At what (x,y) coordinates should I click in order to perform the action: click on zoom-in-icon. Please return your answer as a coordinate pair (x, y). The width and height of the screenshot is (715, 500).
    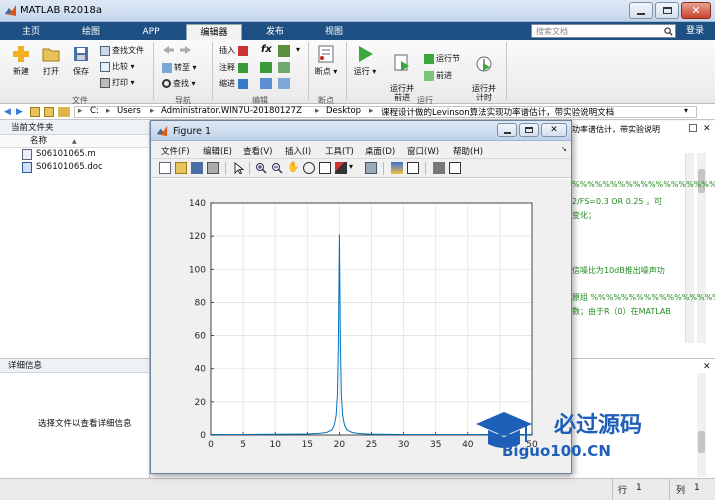
    Looking at the image, I should click on (261, 168).